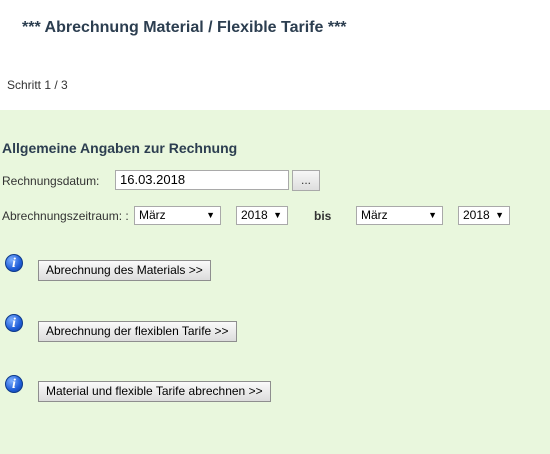  Describe the element at coordinates (177, 215) in the screenshot. I see `from-month-select: März ▼` at that location.